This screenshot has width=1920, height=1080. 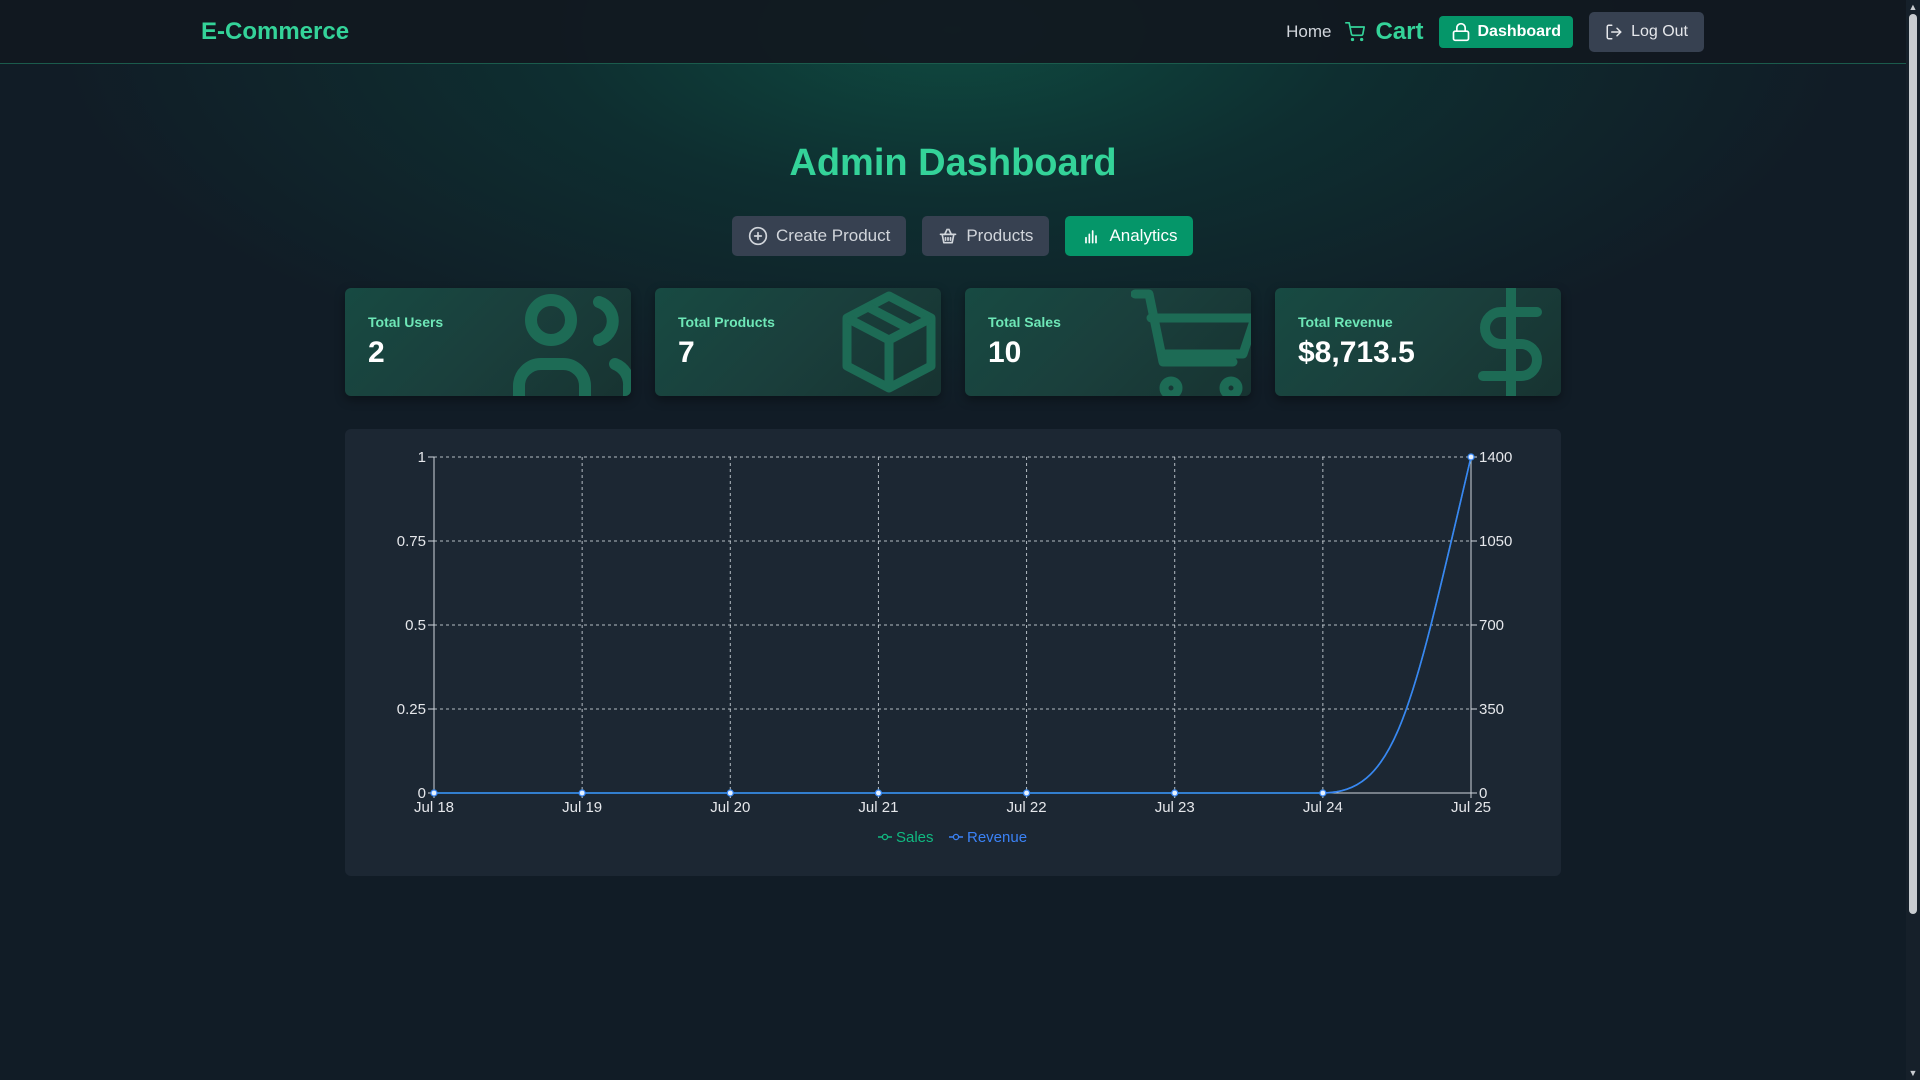 What do you see at coordinates (422, 457) in the screenshot?
I see `left-axis-tick-label: 1` at bounding box center [422, 457].